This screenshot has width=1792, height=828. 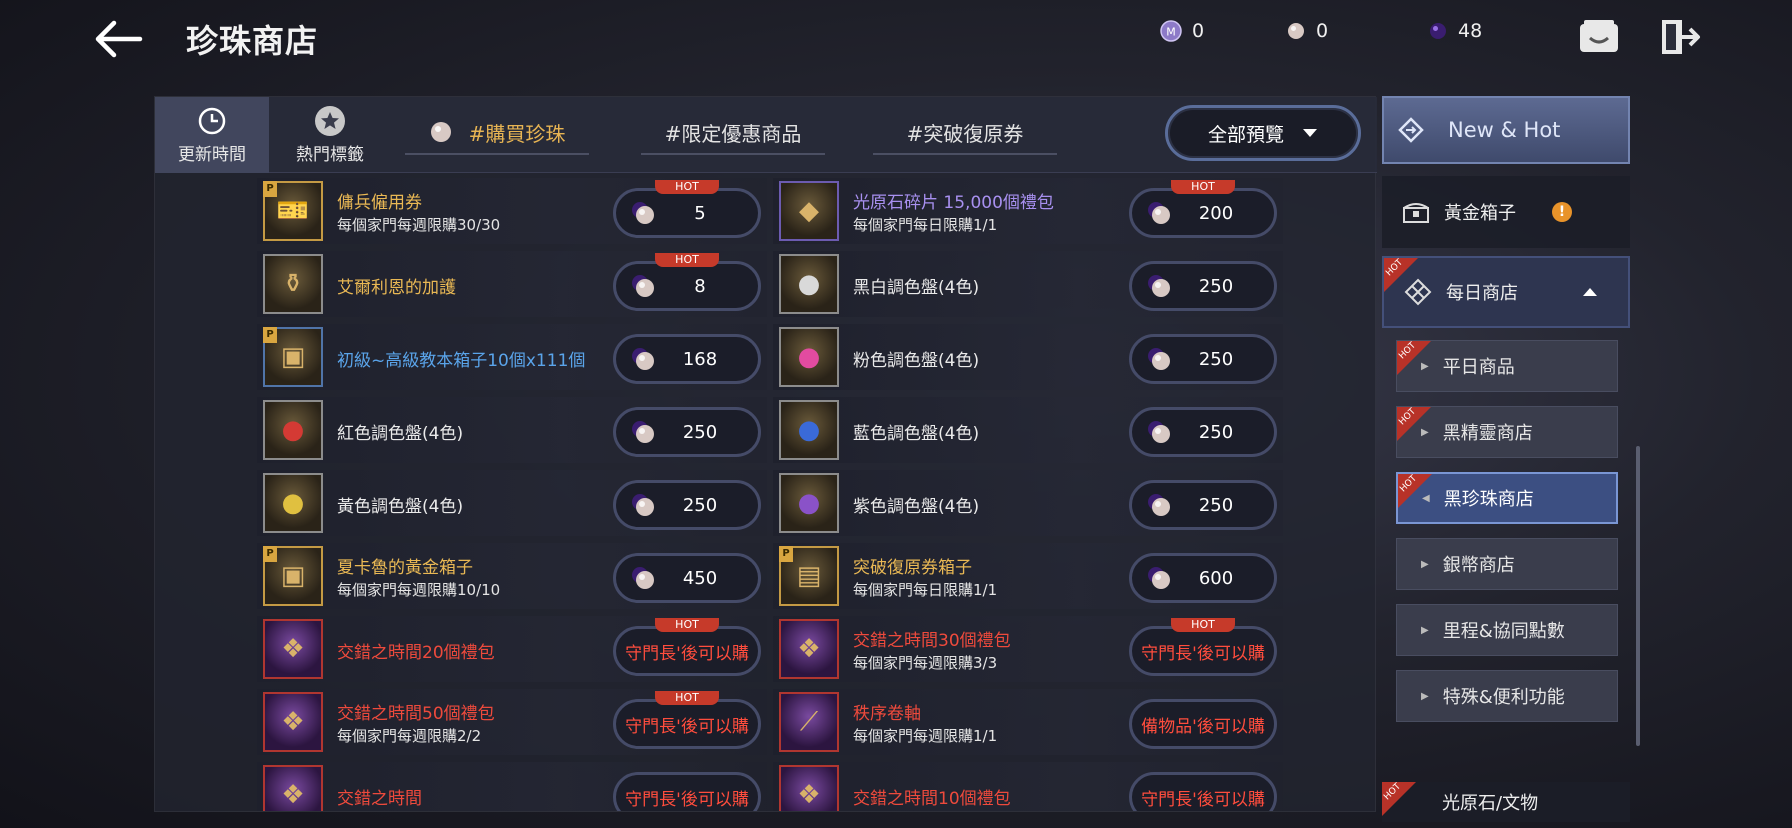 What do you see at coordinates (932, 799) in the screenshot?
I see `item-name: 交錯之時間10個禮包` at bounding box center [932, 799].